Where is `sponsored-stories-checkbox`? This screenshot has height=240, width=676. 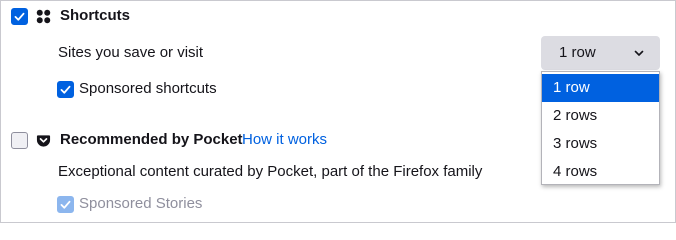
sponsored-stories-checkbox is located at coordinates (65, 204).